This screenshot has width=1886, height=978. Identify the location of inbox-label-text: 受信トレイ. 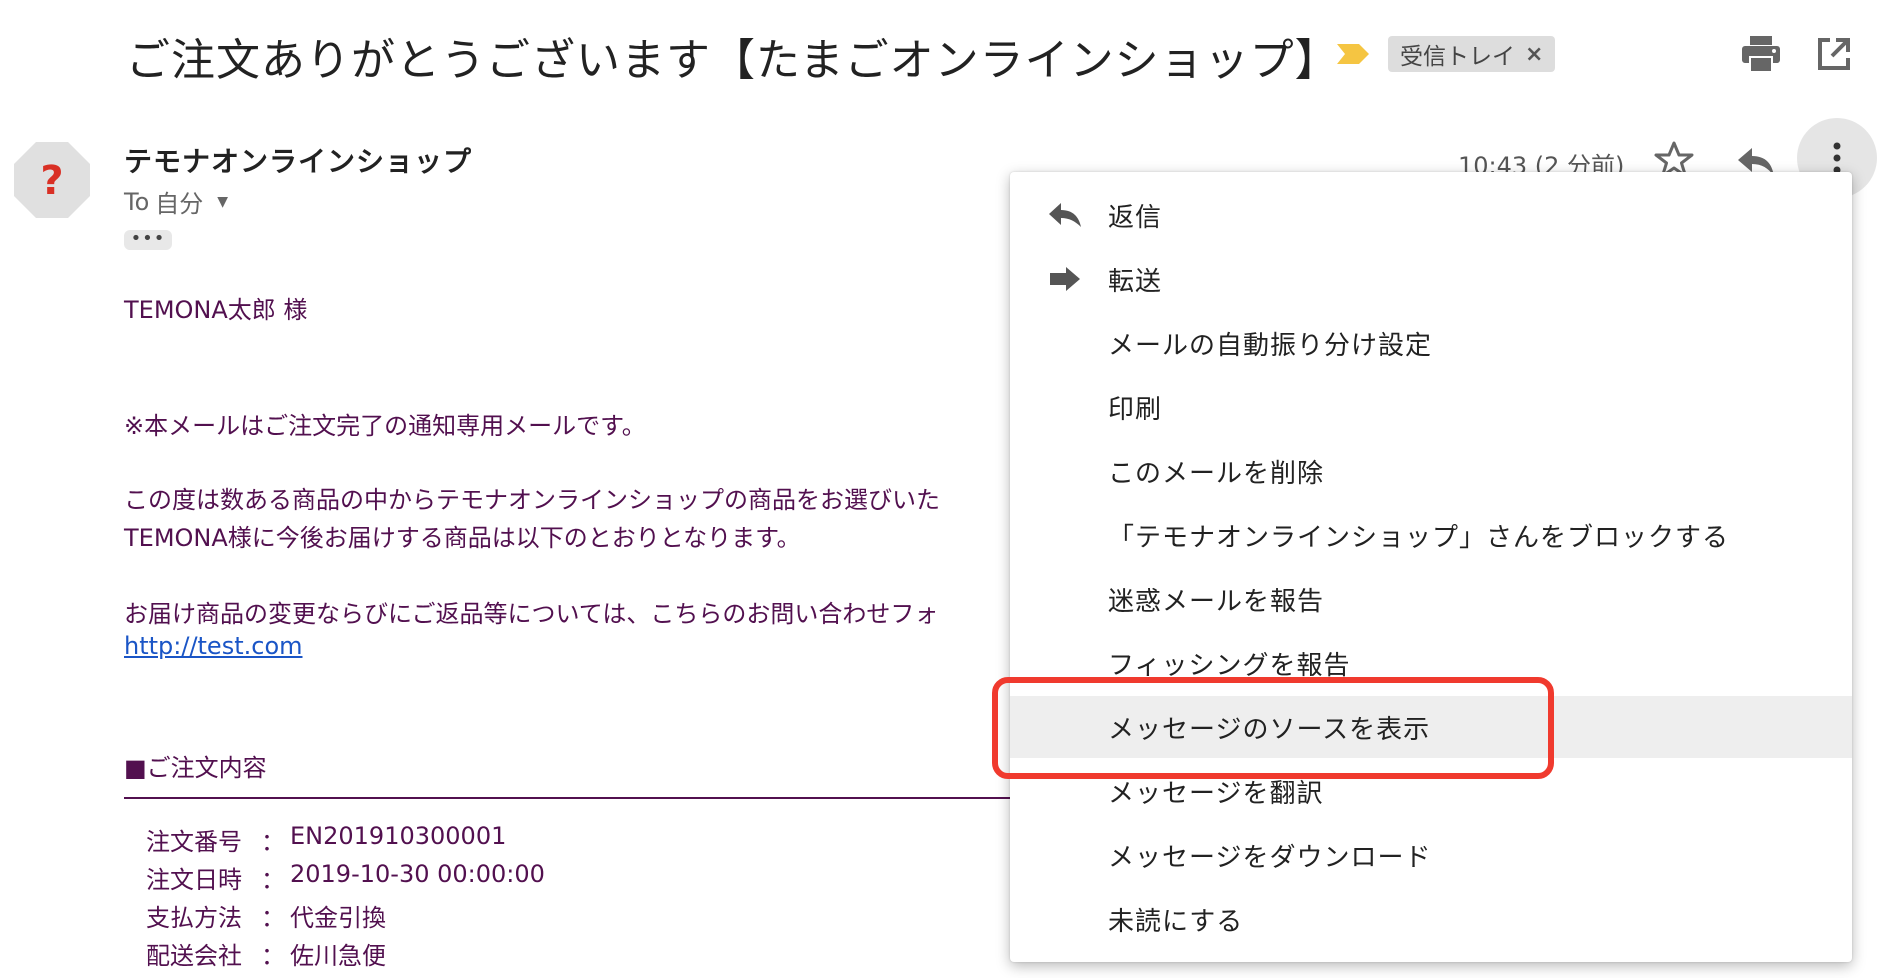
(1457, 57).